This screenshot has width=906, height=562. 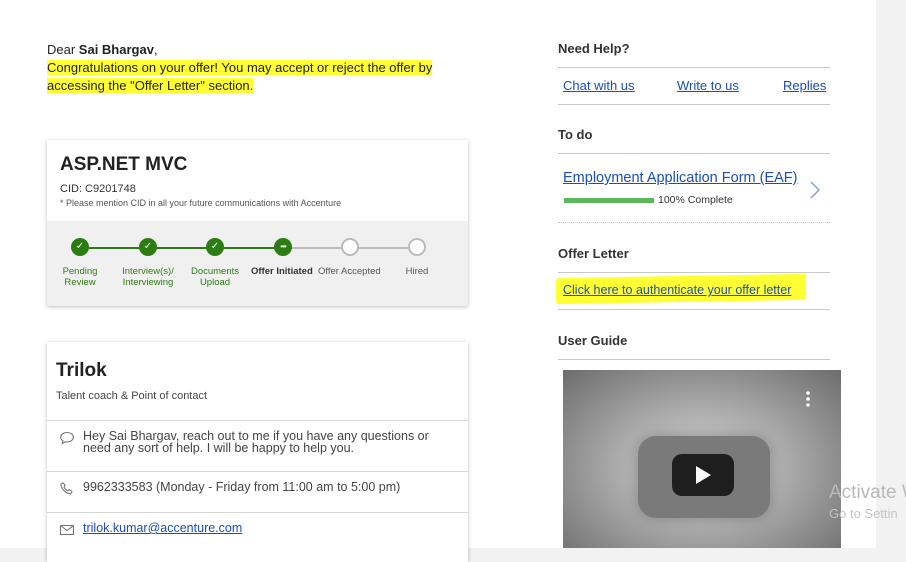 I want to click on candidate-name: Sai Bhargav, so click(x=116, y=49).